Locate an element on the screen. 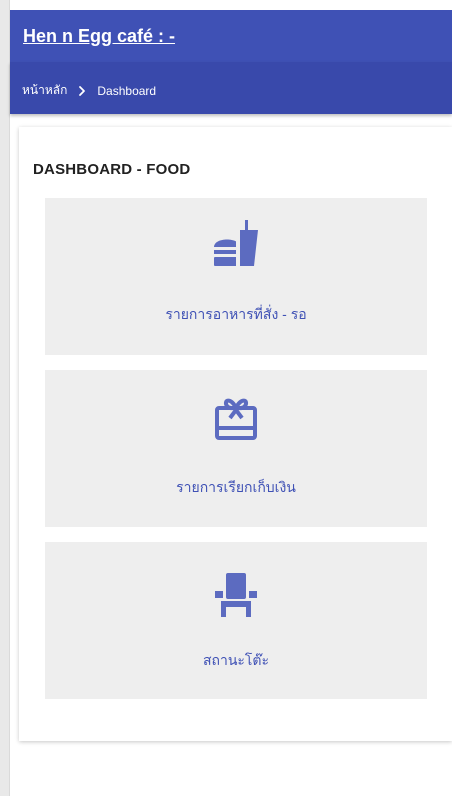 This screenshot has width=452, height=796. tile-label-table-status: สถานะโต๊ะ is located at coordinates (236, 660).